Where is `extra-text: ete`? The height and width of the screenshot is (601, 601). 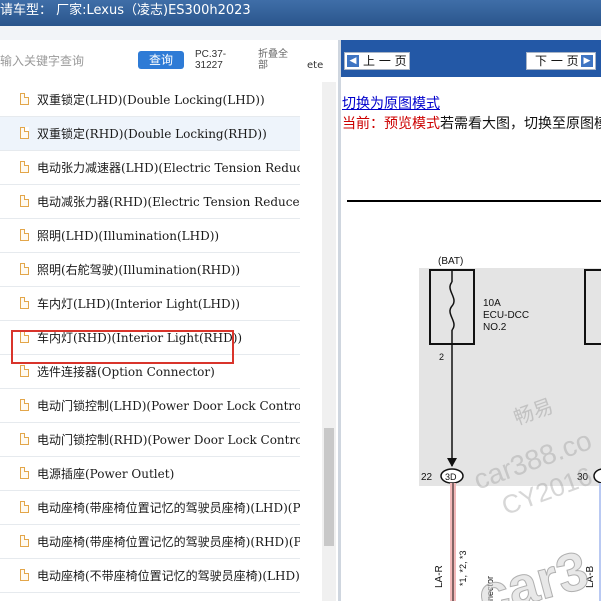 extra-text: ete is located at coordinates (315, 65).